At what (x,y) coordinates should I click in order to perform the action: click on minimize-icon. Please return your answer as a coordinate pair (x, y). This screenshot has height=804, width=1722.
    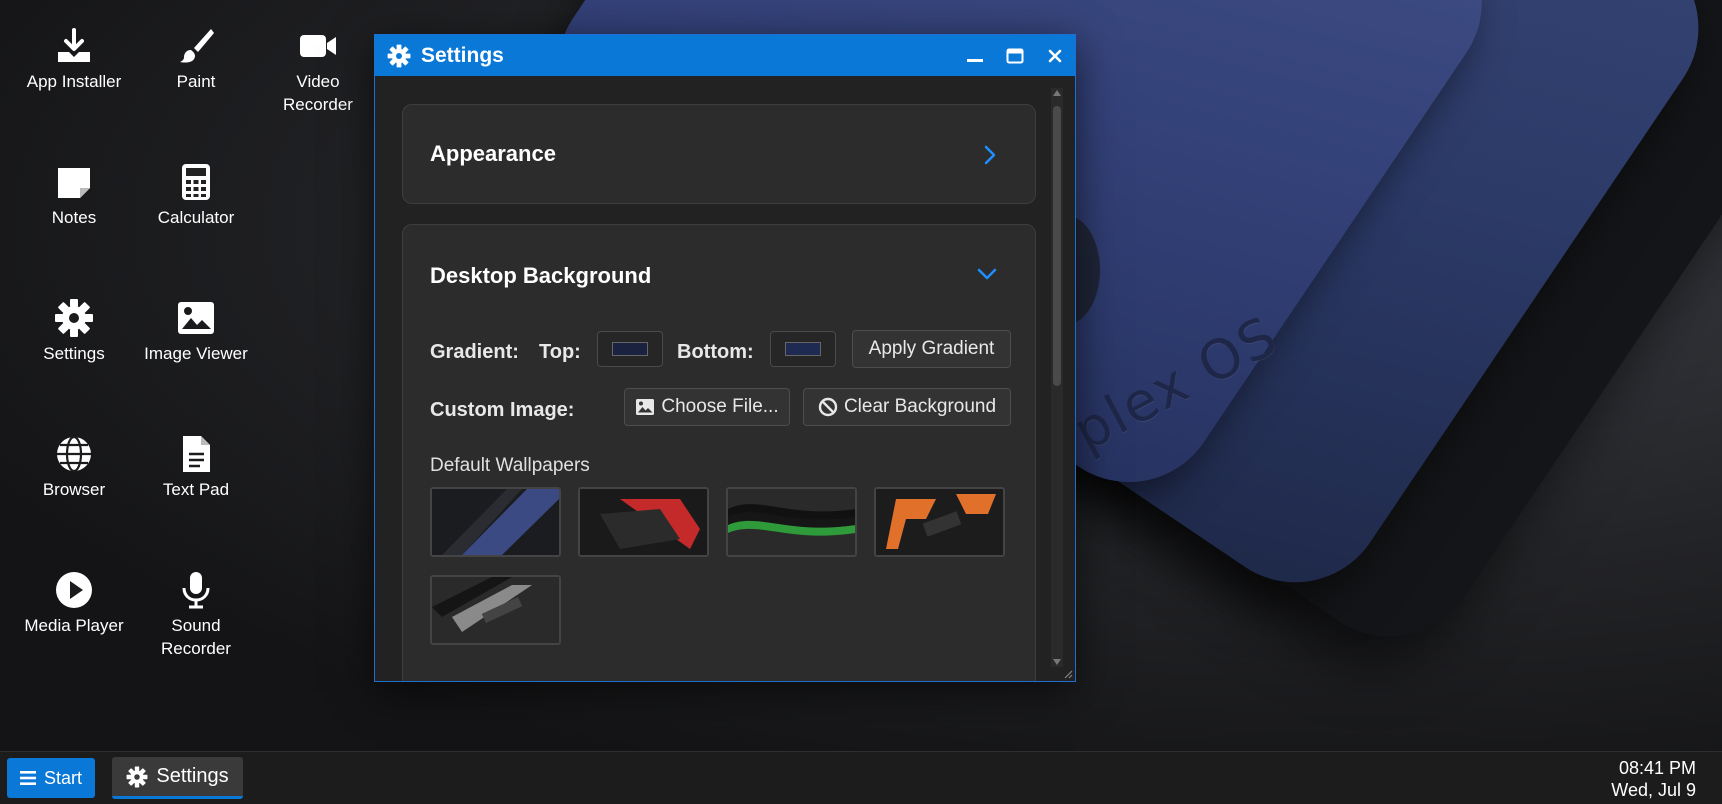
    Looking at the image, I should click on (975, 60).